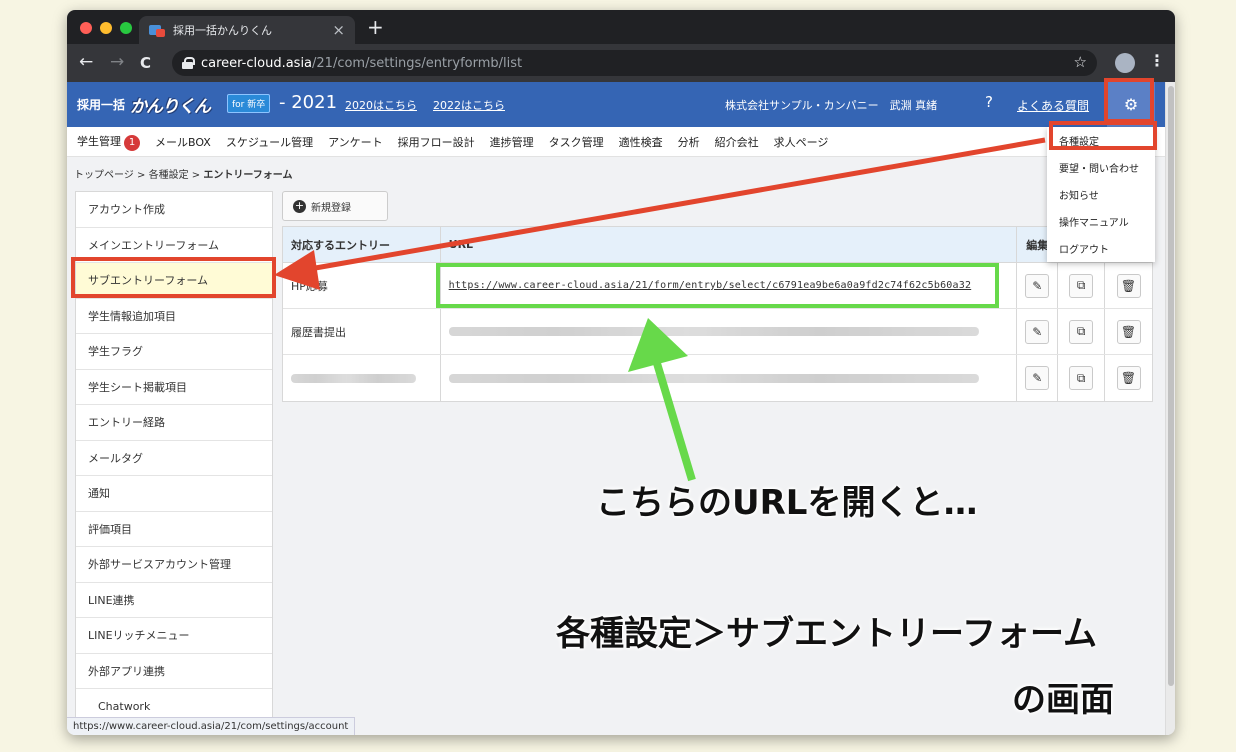 Image resolution: width=1236 pixels, height=752 pixels. I want to click on green-arrow-head, so click(658, 345).